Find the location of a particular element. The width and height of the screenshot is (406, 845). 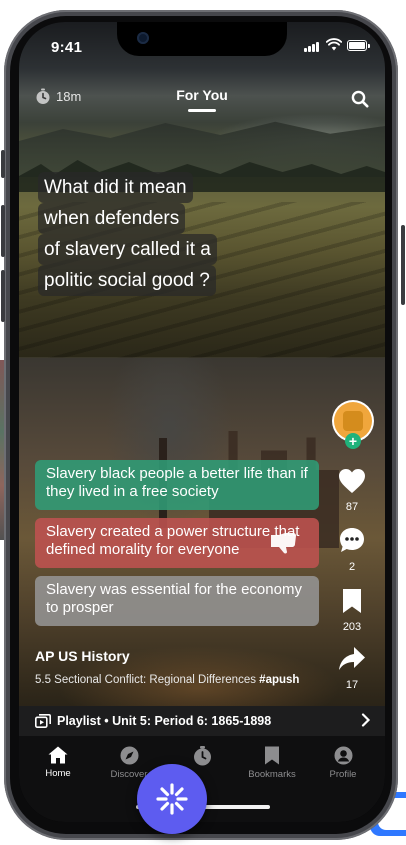

active-tab-indicator is located at coordinates (202, 110).